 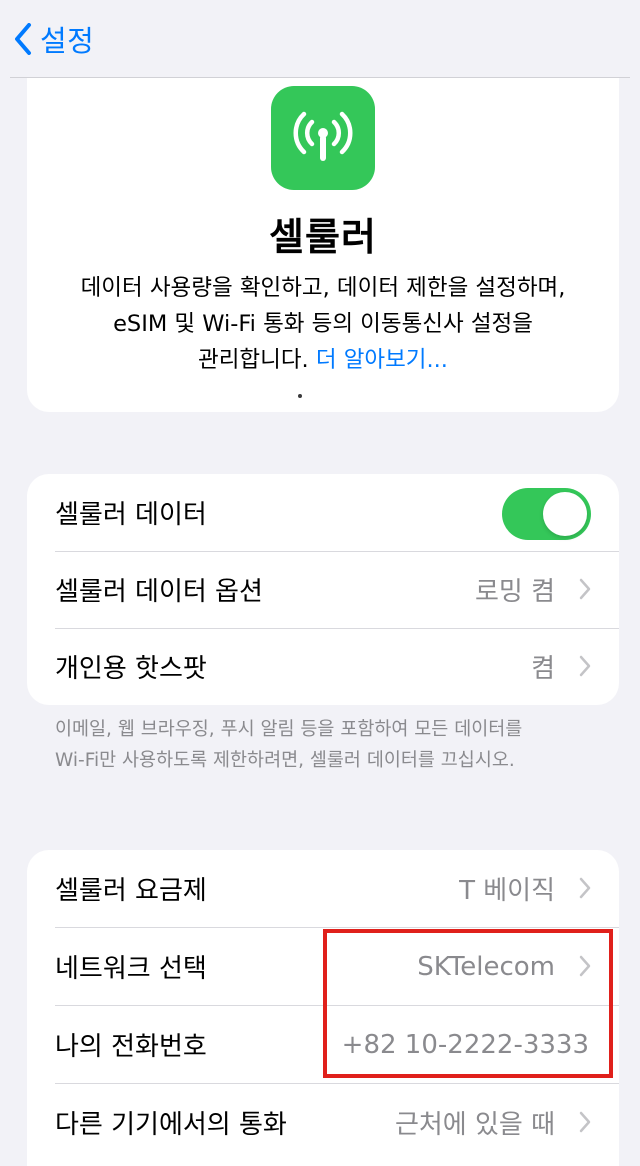 I want to click on desc-line-3-text: 관리합니다., so click(x=253, y=360).